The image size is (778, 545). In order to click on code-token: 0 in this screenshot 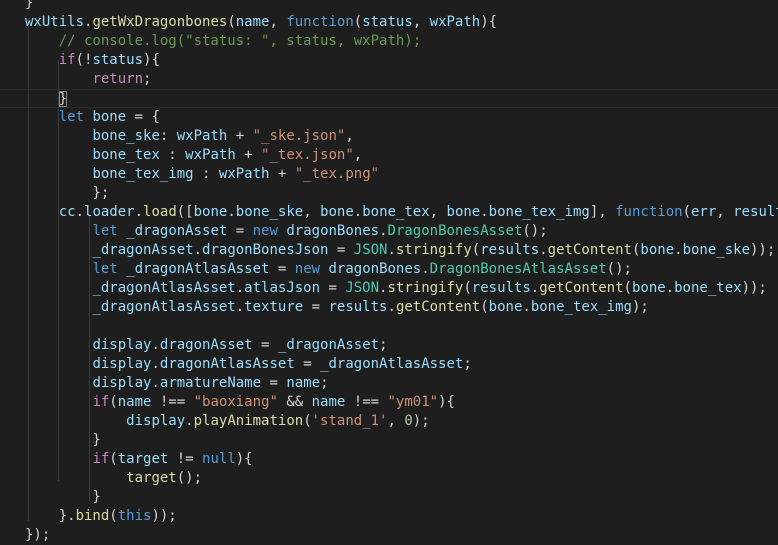, I will do `click(408, 421)`.